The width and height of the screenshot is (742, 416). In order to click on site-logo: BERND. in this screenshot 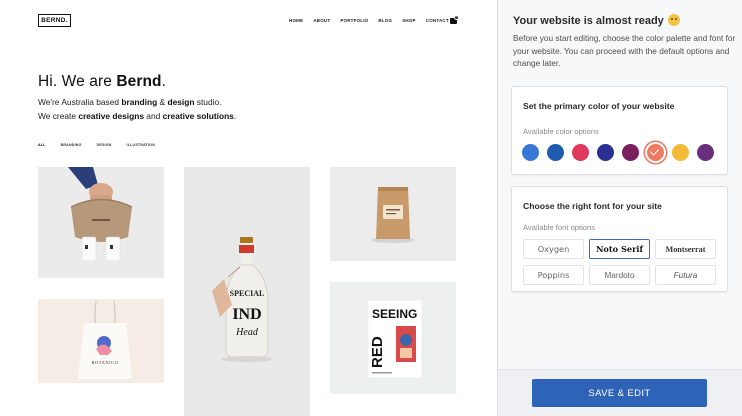, I will do `click(54, 20)`.